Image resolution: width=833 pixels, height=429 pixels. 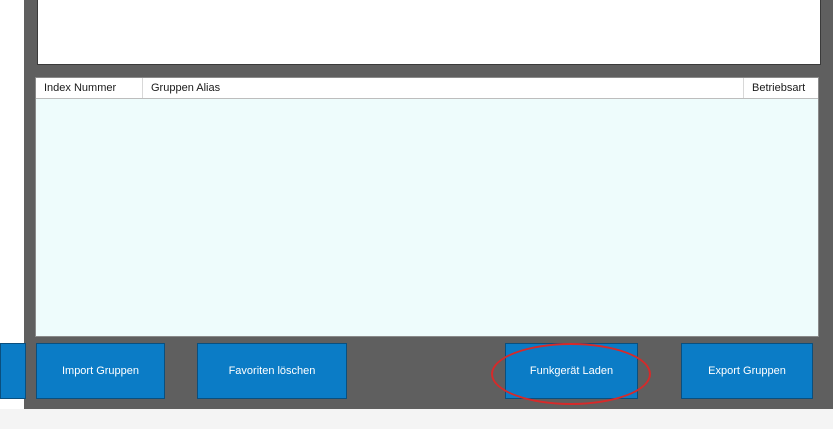 What do you see at coordinates (429, 32) in the screenshot?
I see `top-panel` at bounding box center [429, 32].